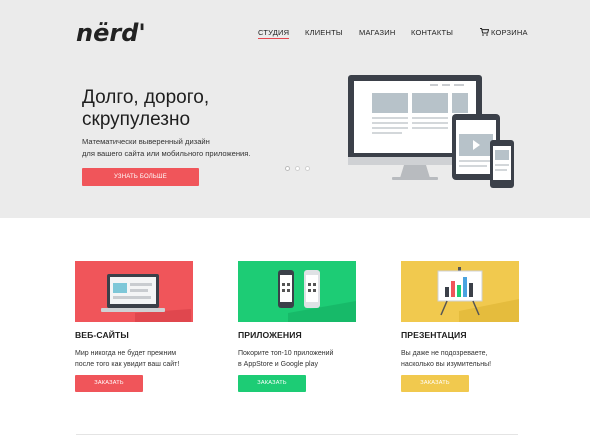  I want to click on cart-label: КОРЗИНА, so click(509, 32).